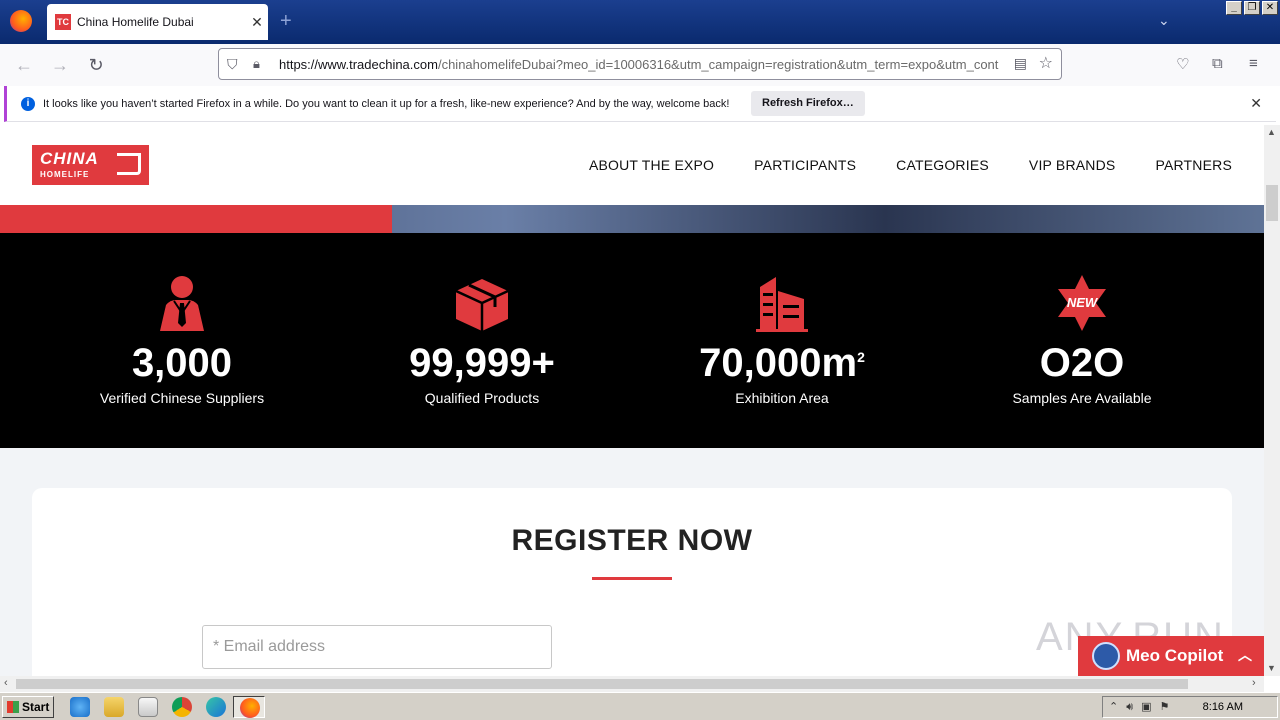 This screenshot has width=1280, height=720. I want to click on nav-participants: PARTICIPANTS, so click(805, 165).